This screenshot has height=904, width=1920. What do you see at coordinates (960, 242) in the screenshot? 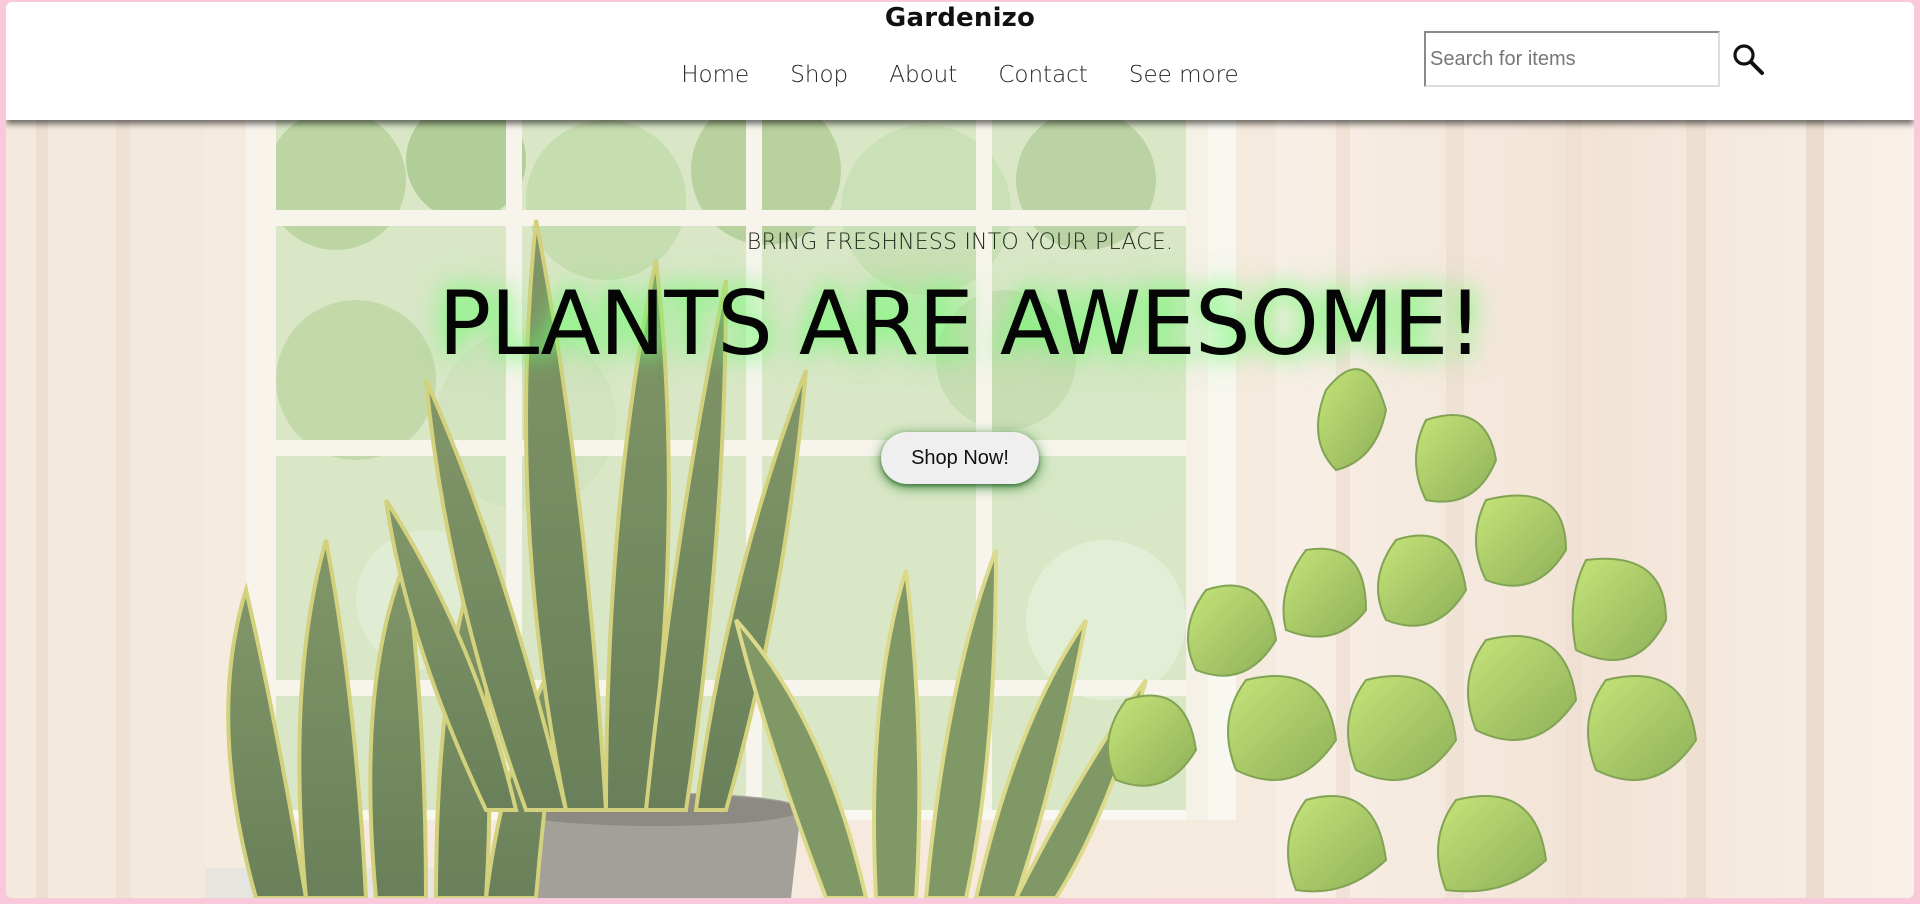
I see `hero-tagline: BRING FRESHNESS INTO YOUR PLACE.` at bounding box center [960, 242].